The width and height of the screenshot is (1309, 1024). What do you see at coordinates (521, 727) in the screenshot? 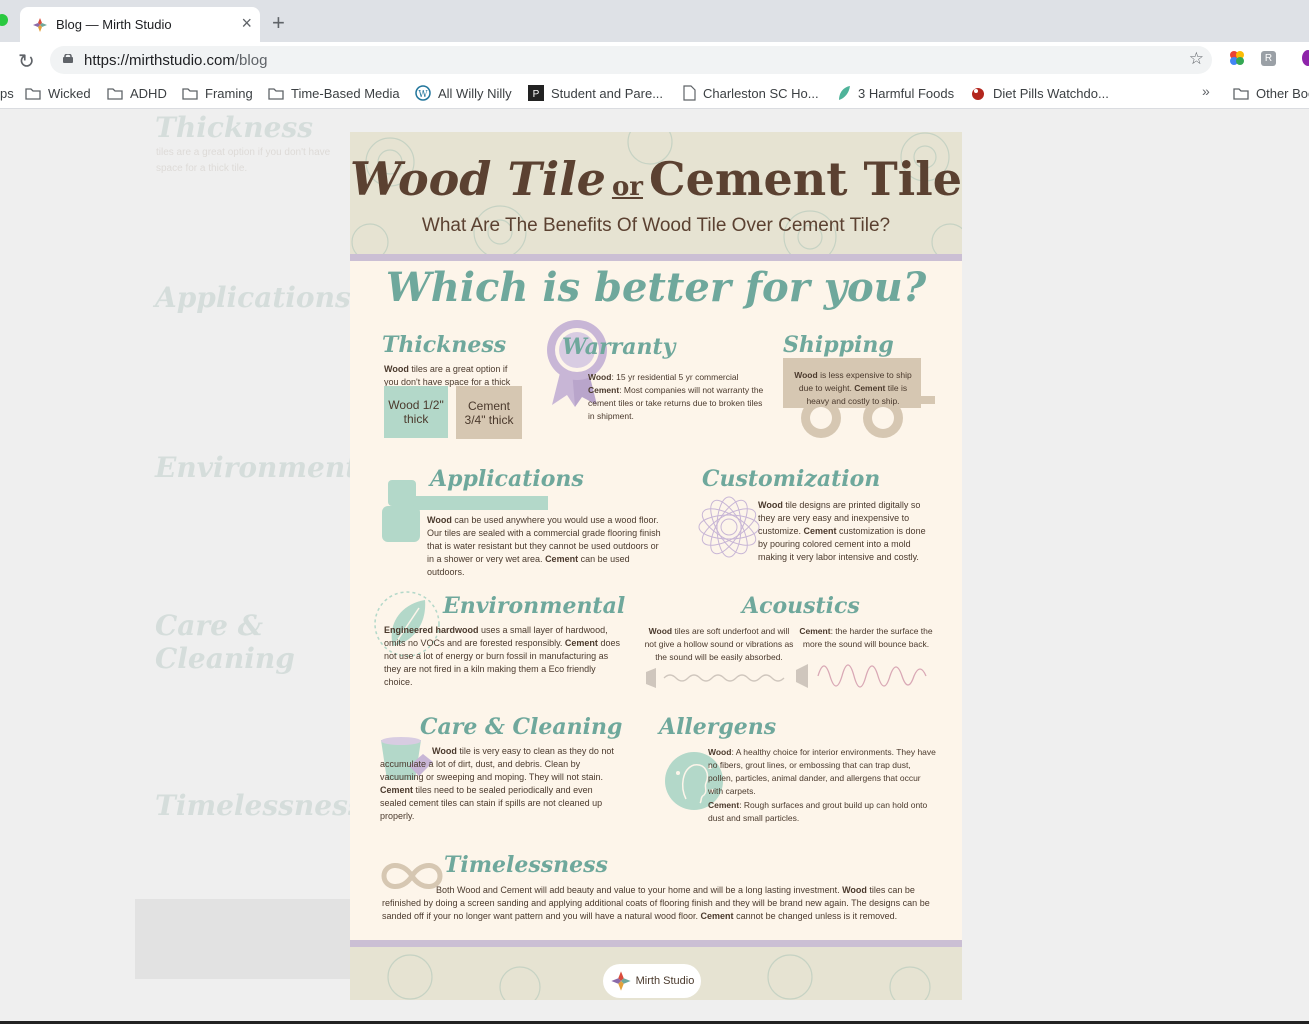
I see `care-heading: Care & Cleaning` at bounding box center [521, 727].